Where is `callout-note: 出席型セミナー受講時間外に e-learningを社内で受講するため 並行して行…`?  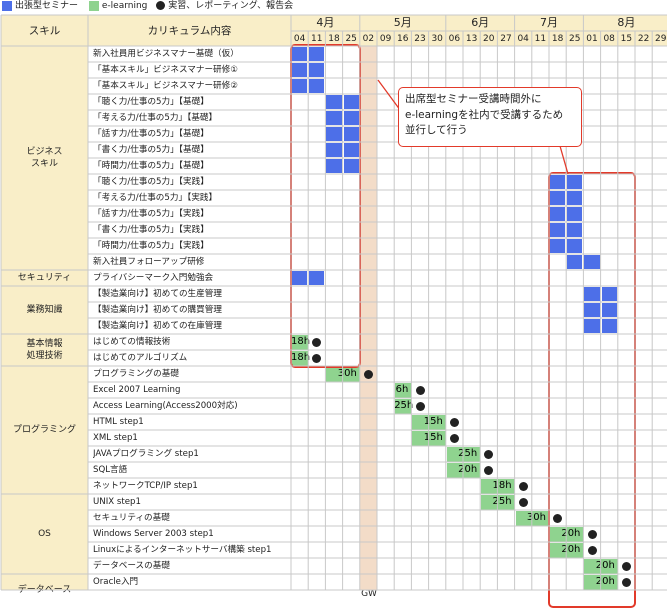
callout-note: 出席型セミナー受講時間外に e-learningを社内で受講するため 並行して行… is located at coordinates (490, 117).